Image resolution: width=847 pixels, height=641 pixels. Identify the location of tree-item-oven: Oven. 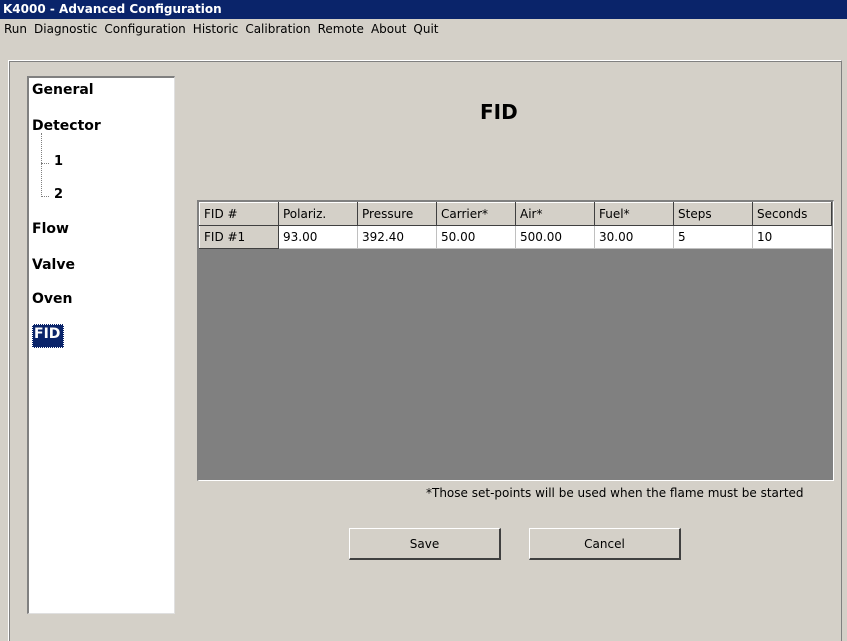
(52, 299).